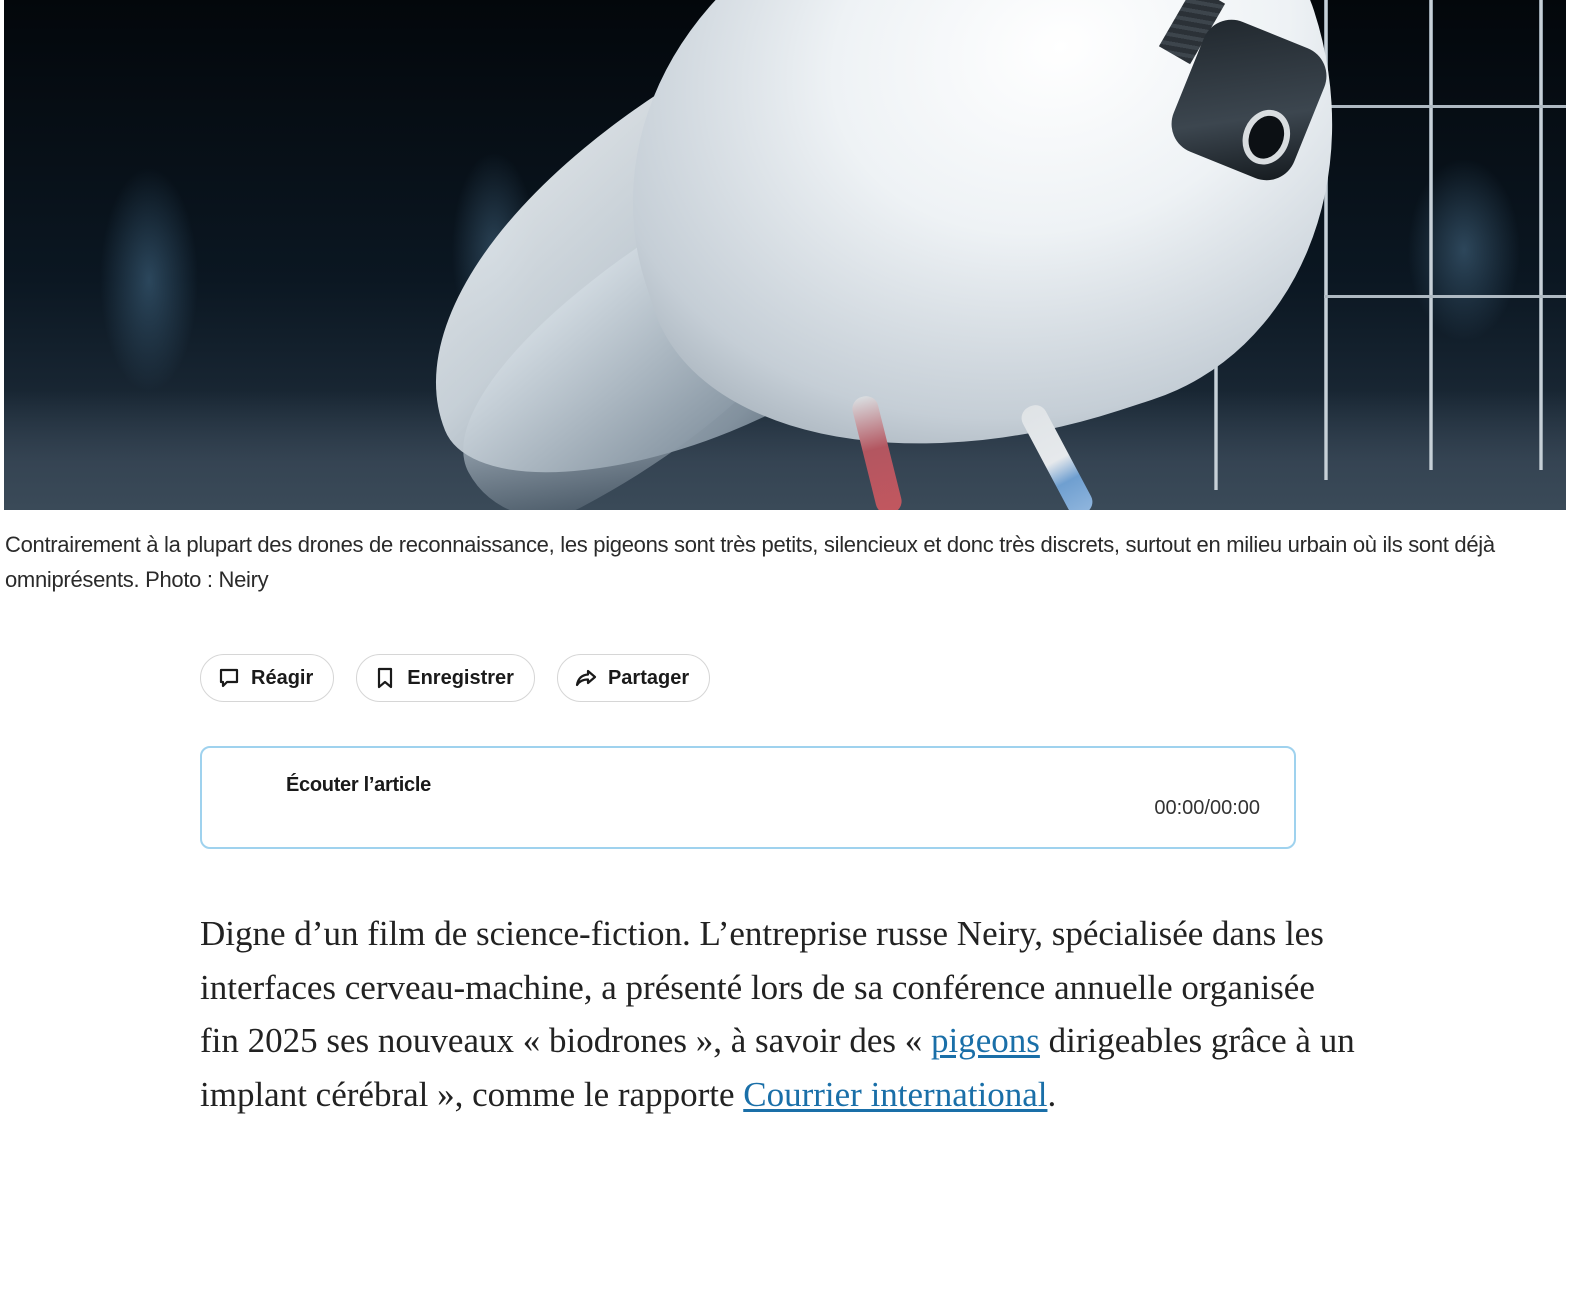  What do you see at coordinates (385, 678) in the screenshot?
I see `bookmark-icon` at bounding box center [385, 678].